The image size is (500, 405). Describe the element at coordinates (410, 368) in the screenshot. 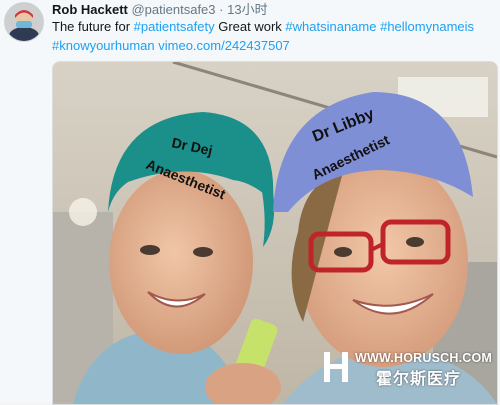

I see `horusch-watermark: WWW.HORUSCH.COM 霍尔斯医疗` at that location.